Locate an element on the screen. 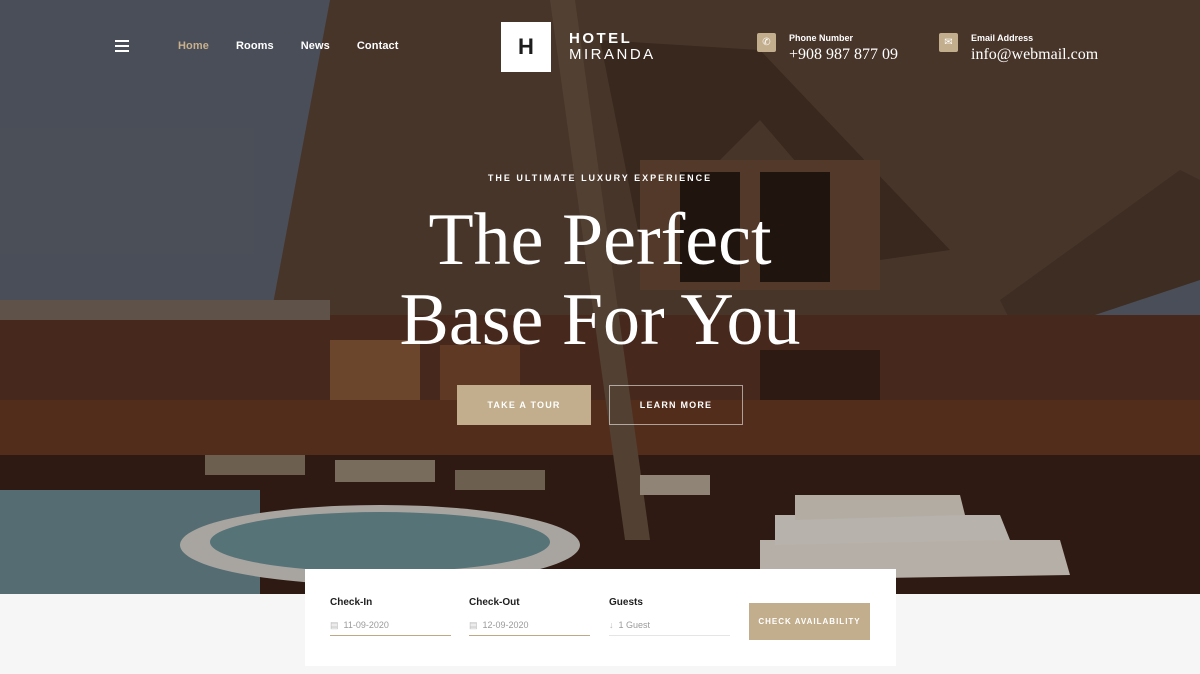  guests-field: Guests ↓ 1 Guest is located at coordinates (669, 616).